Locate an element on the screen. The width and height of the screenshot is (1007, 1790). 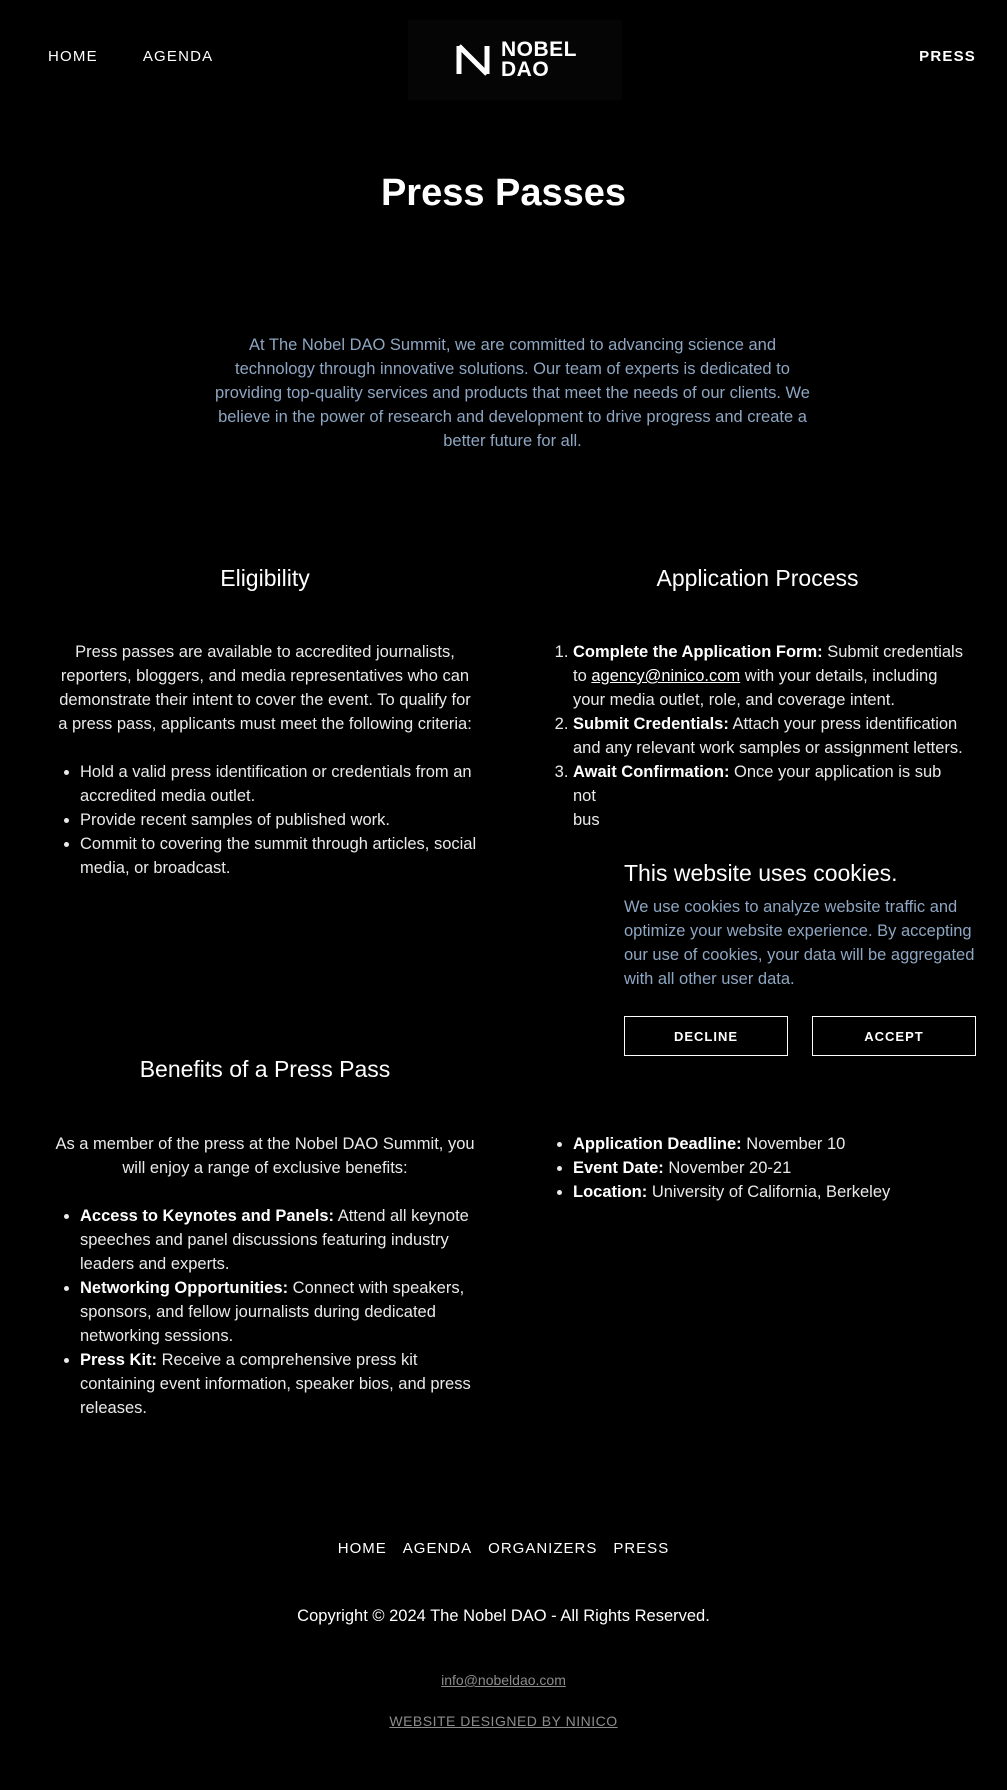
footer-nav: HOME AGENDA ORGANIZERS PRESS is located at coordinates (503, 1548).